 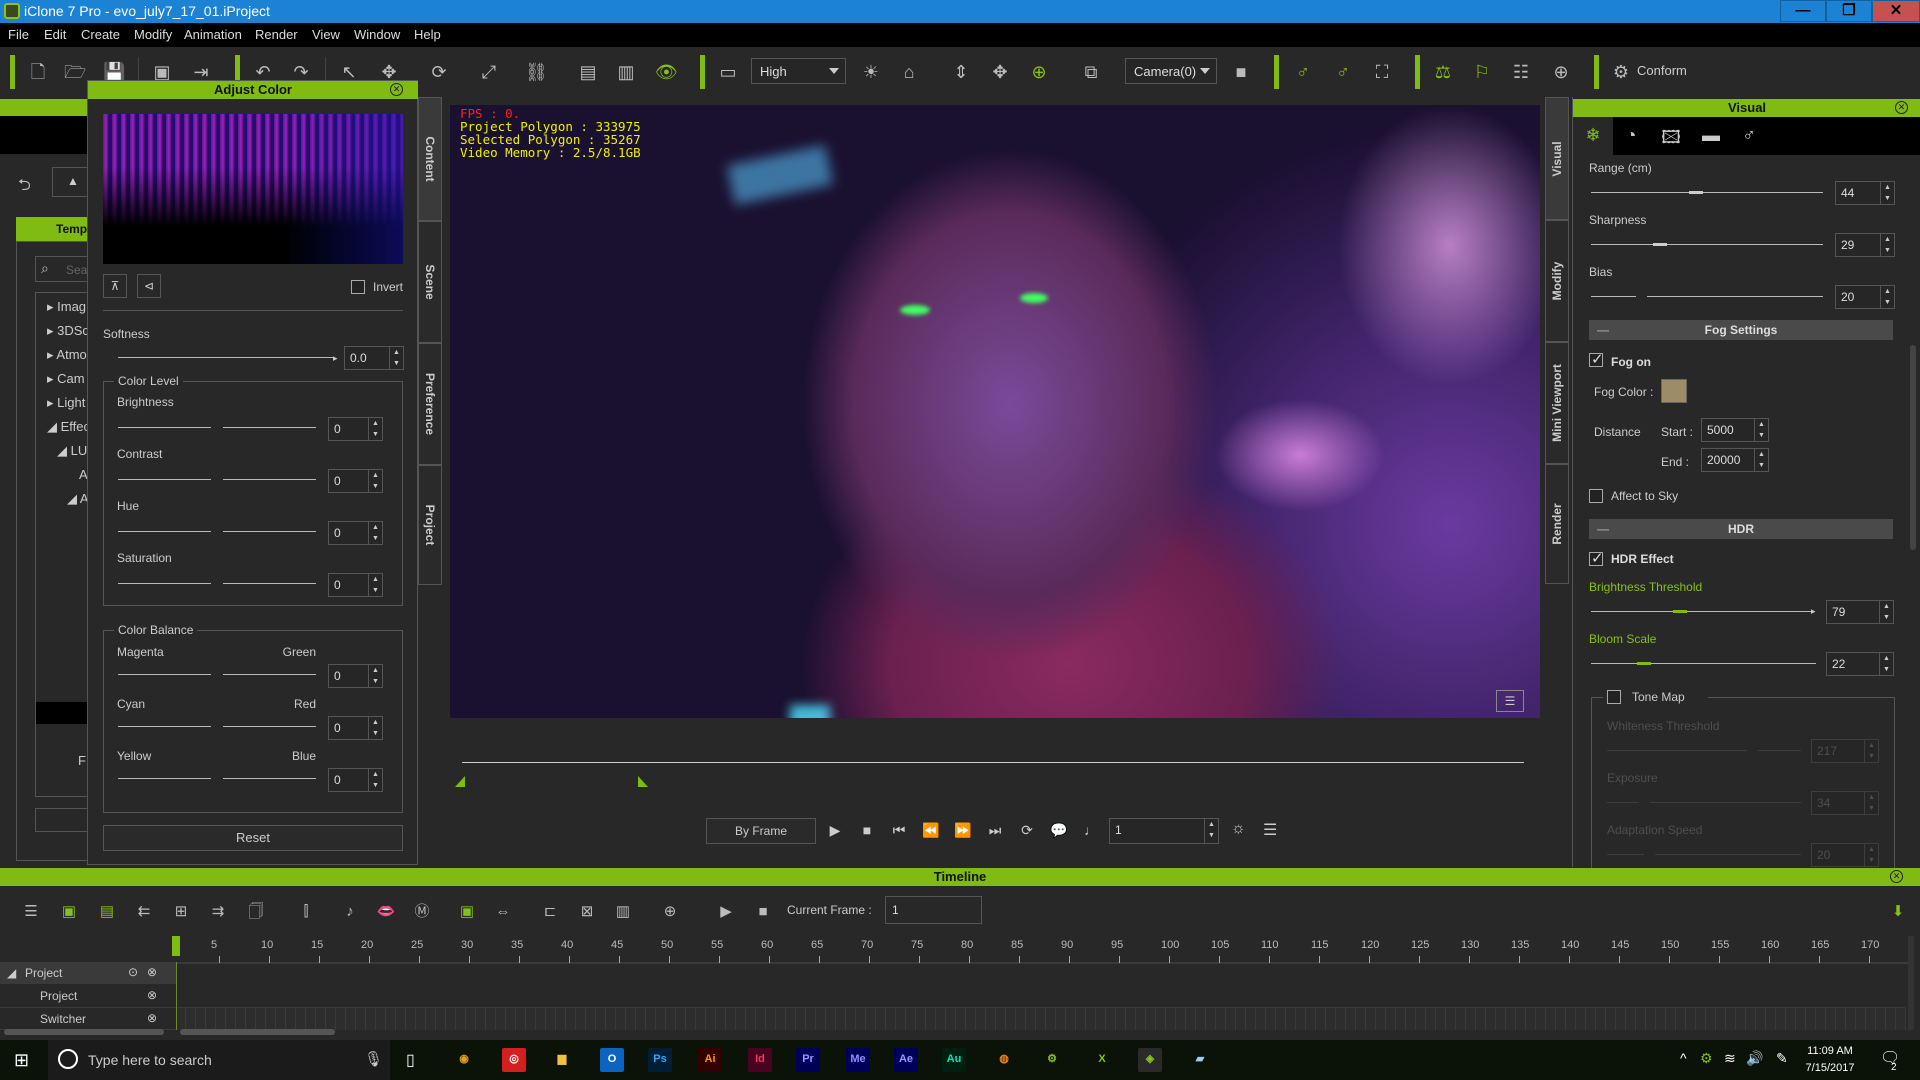 What do you see at coordinates (225, 357) in the screenshot?
I see `softness-slider` at bounding box center [225, 357].